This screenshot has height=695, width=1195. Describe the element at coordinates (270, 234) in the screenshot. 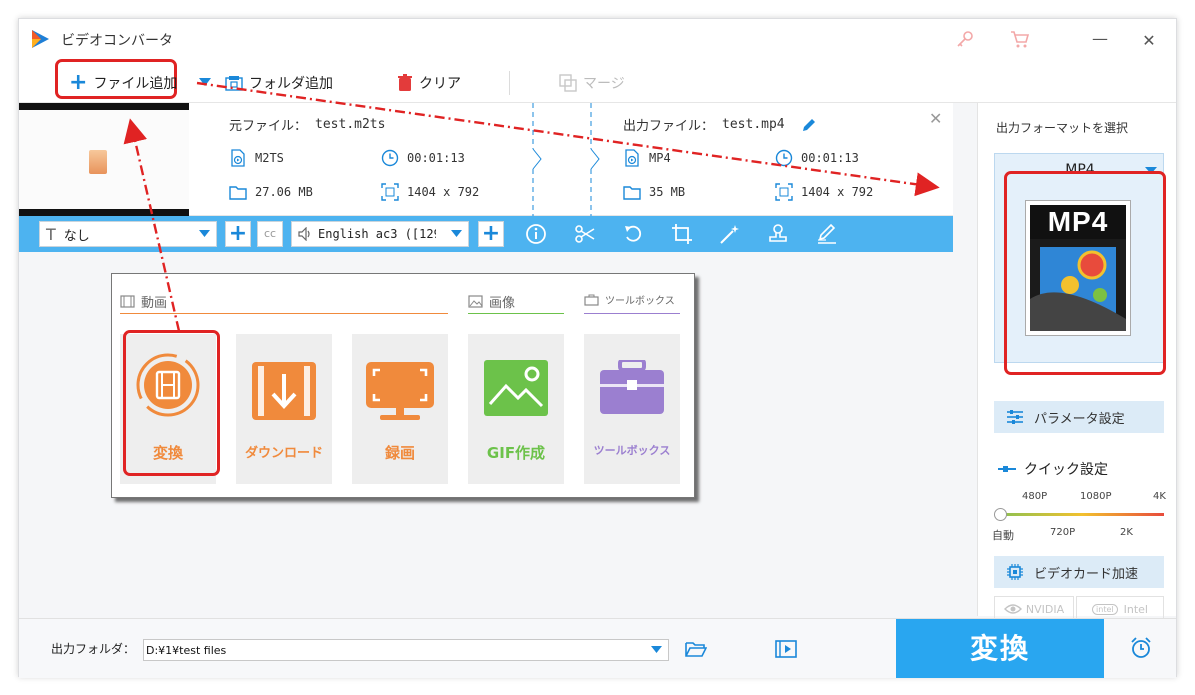

I see `cc-icon: cc` at that location.